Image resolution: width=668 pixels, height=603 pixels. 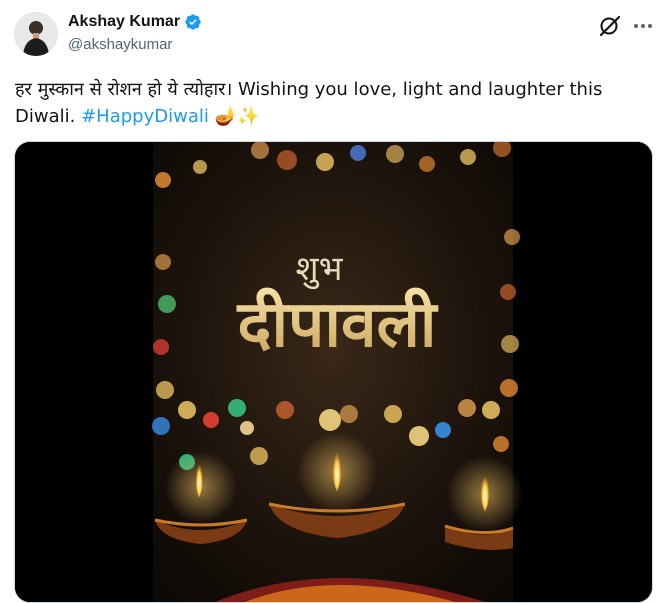 I want to click on profile-photo-icon, so click(x=36, y=34).